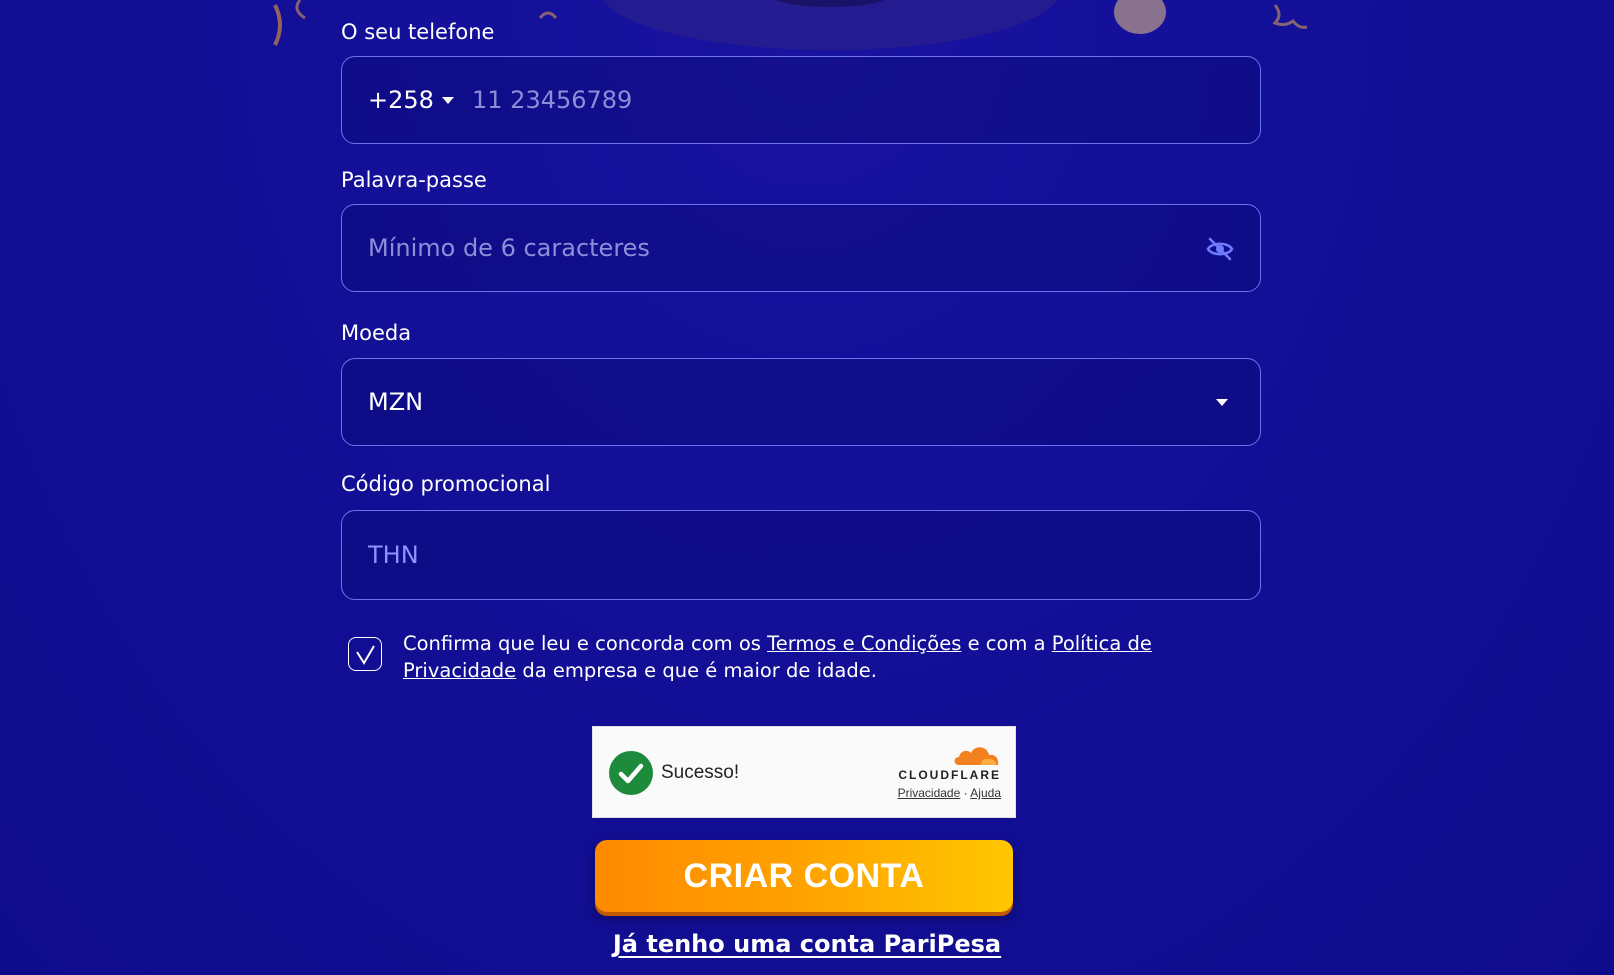 The height and width of the screenshot is (975, 1614). Describe the element at coordinates (631, 773) in the screenshot. I see `success-check-icon` at that location.